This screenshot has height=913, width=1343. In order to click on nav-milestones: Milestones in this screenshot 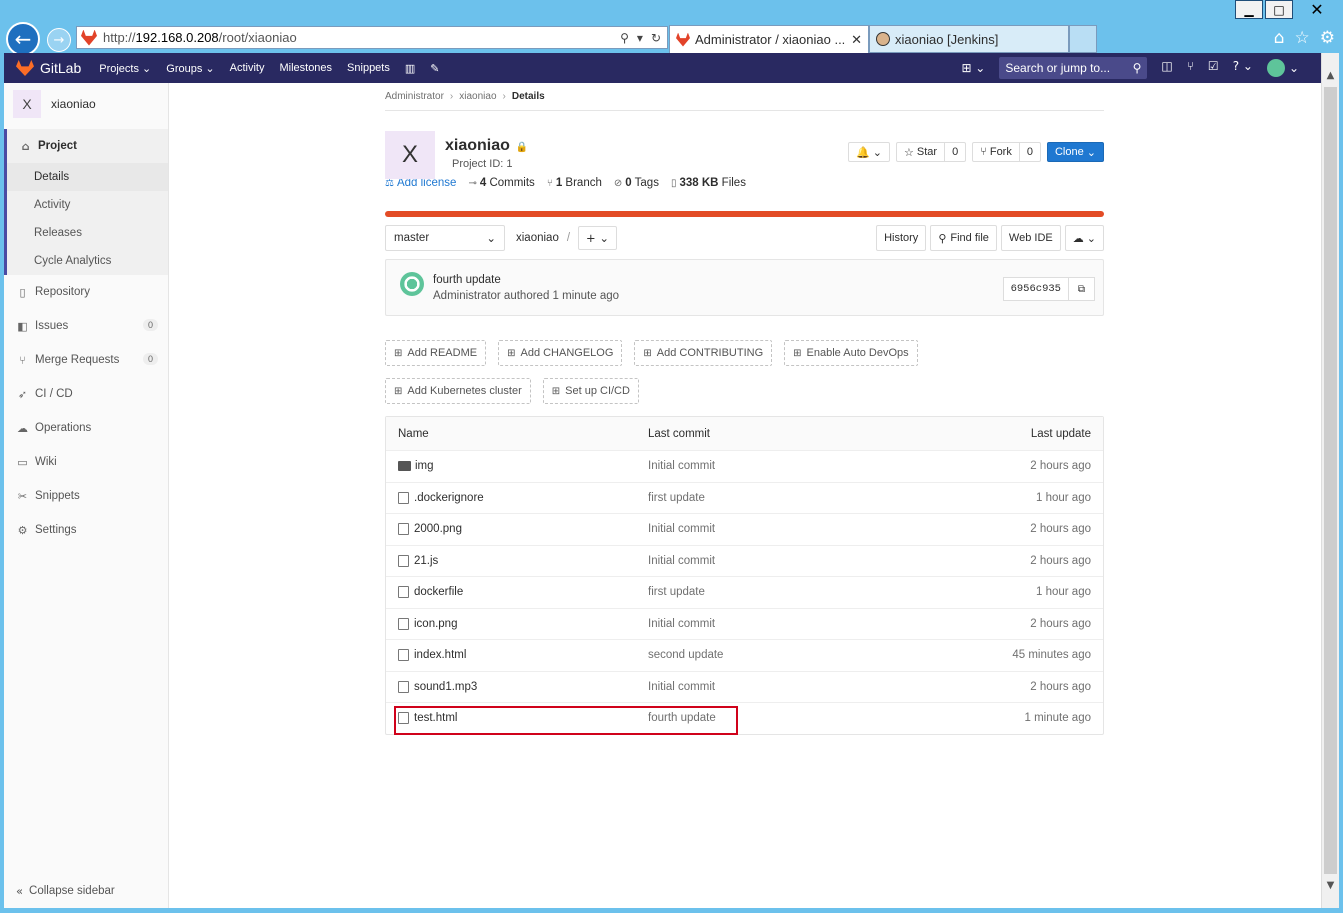, I will do `click(305, 68)`.